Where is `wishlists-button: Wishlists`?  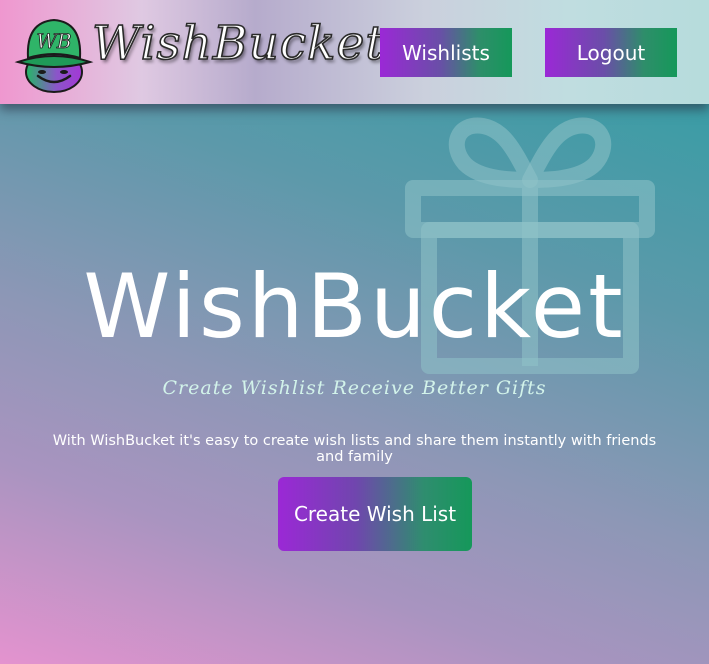
wishlists-button: Wishlists is located at coordinates (446, 52).